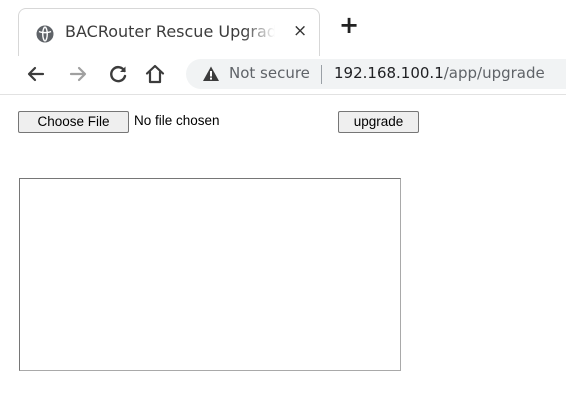  What do you see at coordinates (45, 34) in the screenshot?
I see `globe-icon` at bounding box center [45, 34].